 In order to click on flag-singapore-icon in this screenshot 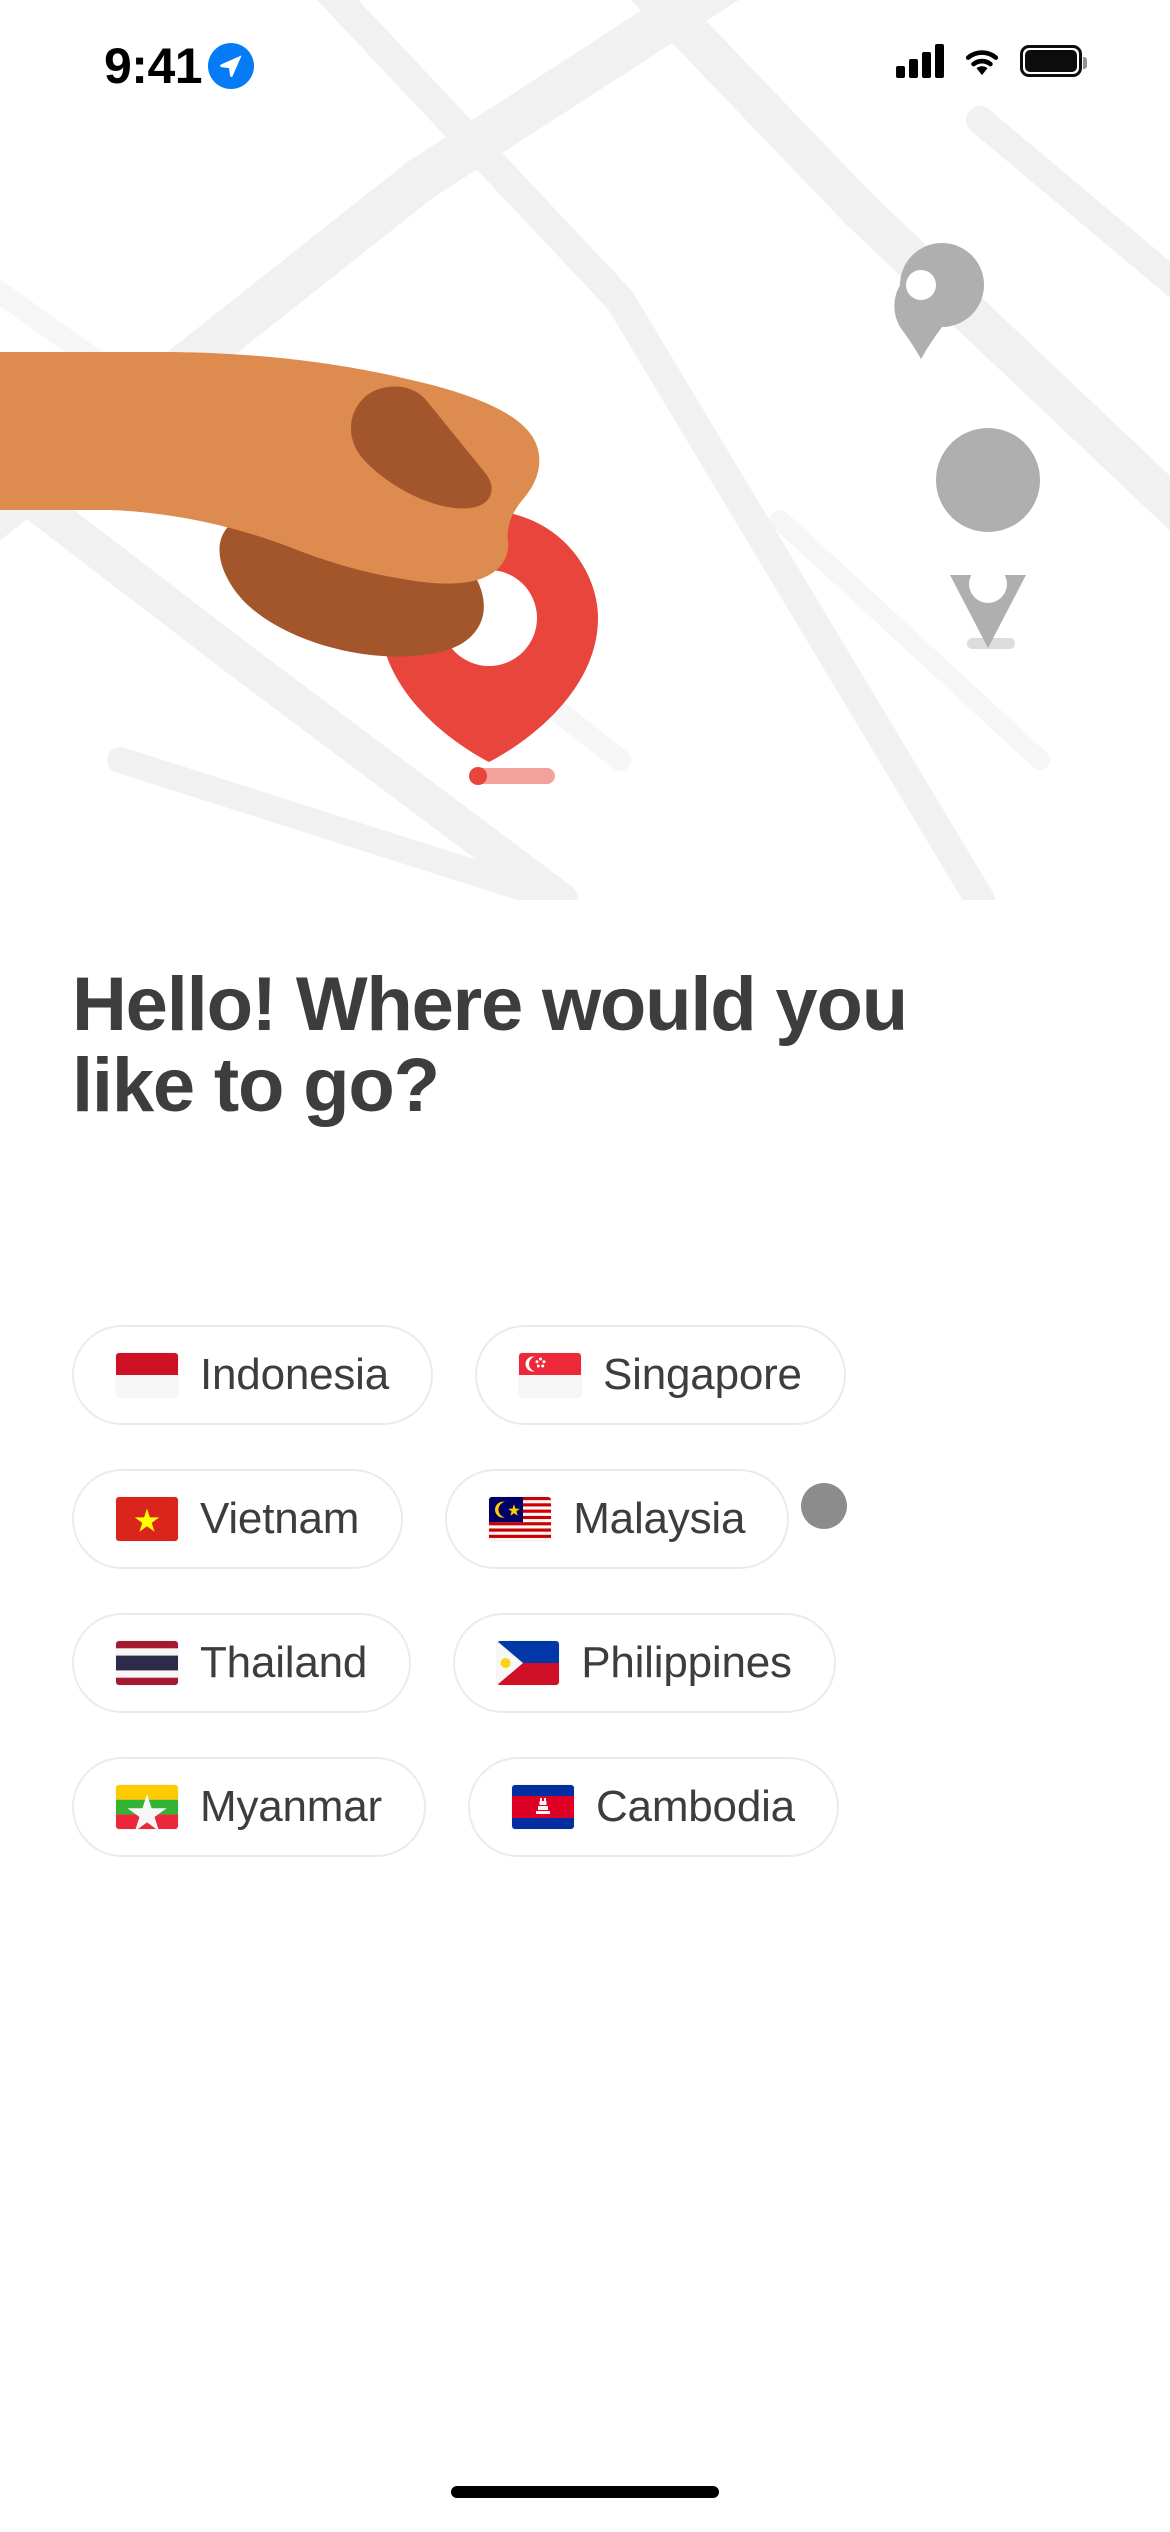, I will do `click(550, 1375)`.